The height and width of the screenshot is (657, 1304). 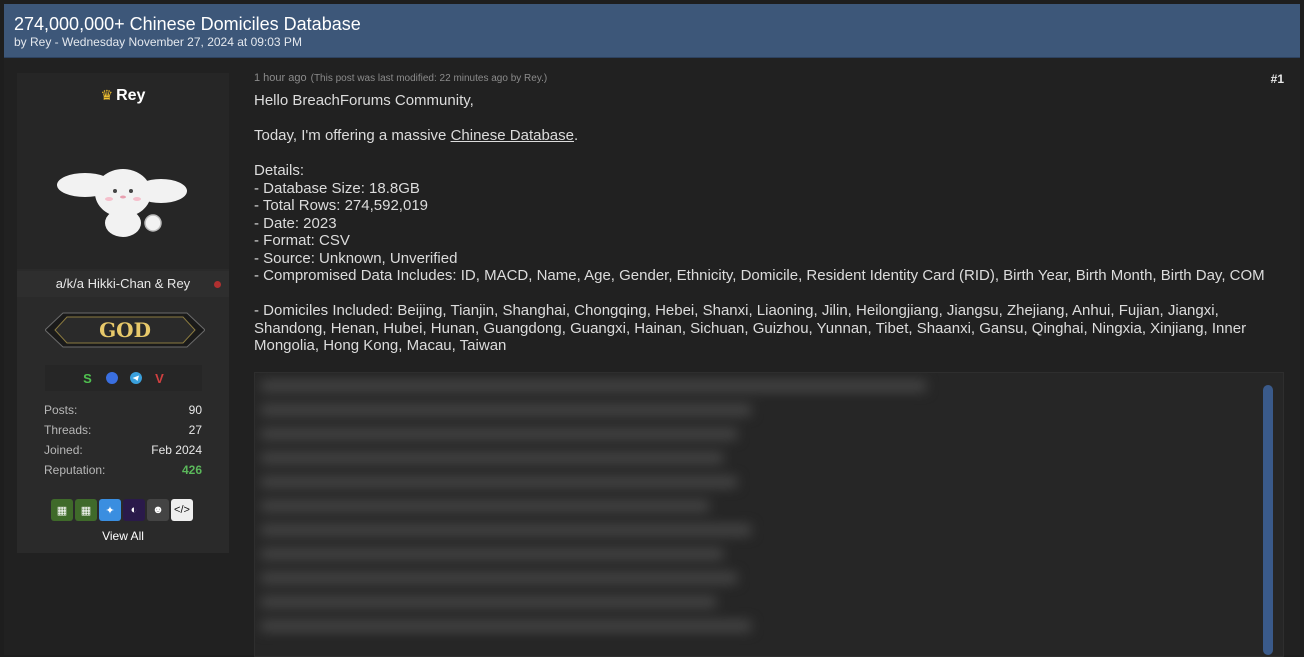 What do you see at coordinates (182, 510) in the screenshot?
I see `code-award-icon: </>` at bounding box center [182, 510].